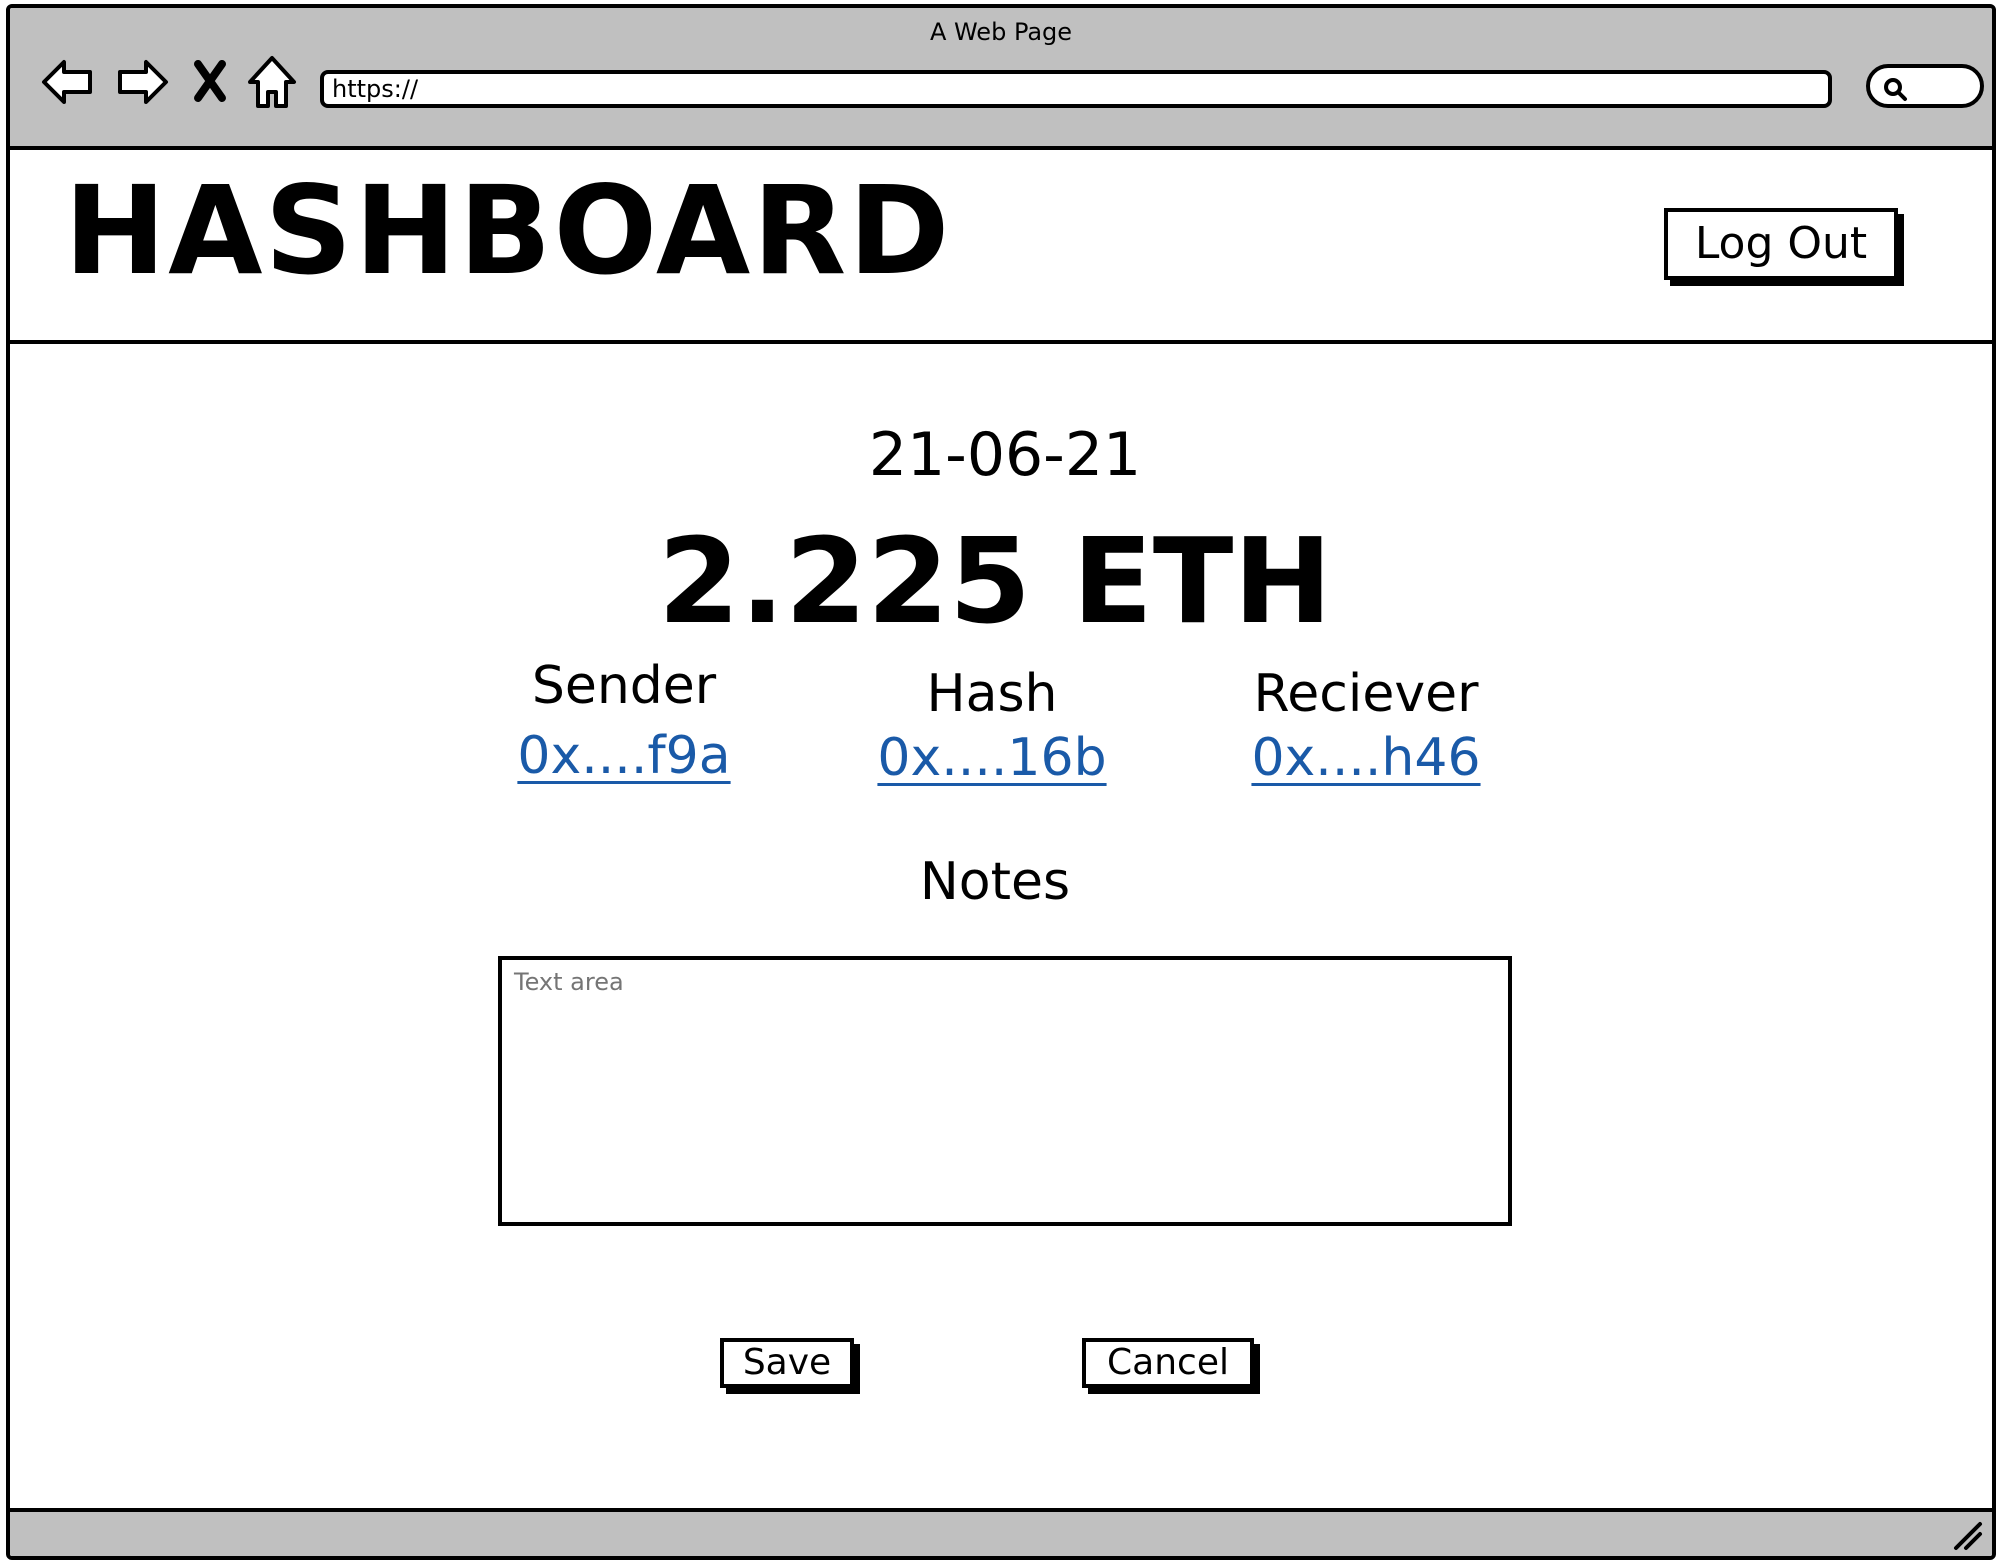 The width and height of the screenshot is (2002, 1566). Describe the element at coordinates (1001, 247) in the screenshot. I see `app-header: HASHBOARD Log Out` at that location.